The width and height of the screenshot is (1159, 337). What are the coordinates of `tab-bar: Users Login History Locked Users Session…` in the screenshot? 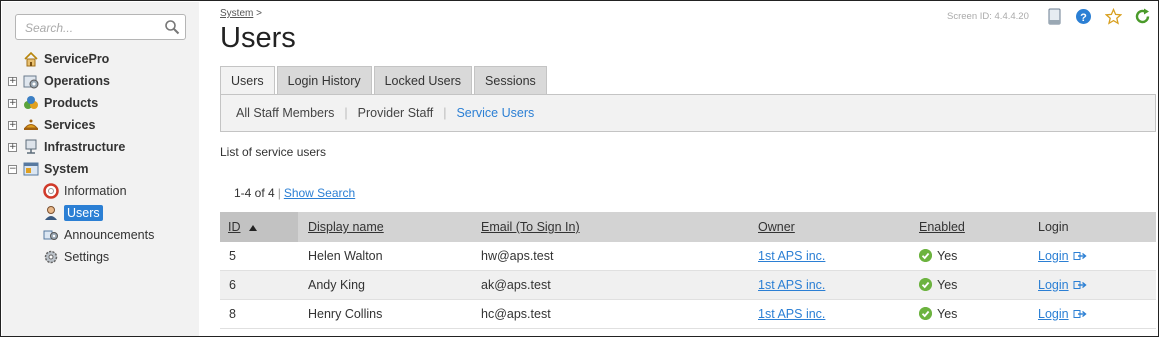 It's located at (384, 80).